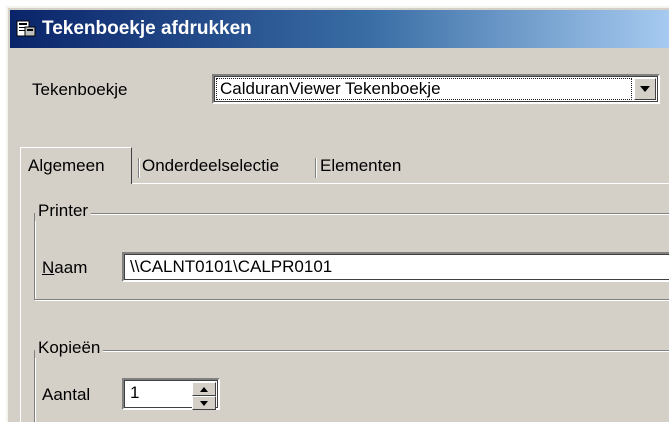 This screenshot has width=669, height=422. I want to click on tab-onderdeelselectie: Onderdeelselectie, so click(210, 166).